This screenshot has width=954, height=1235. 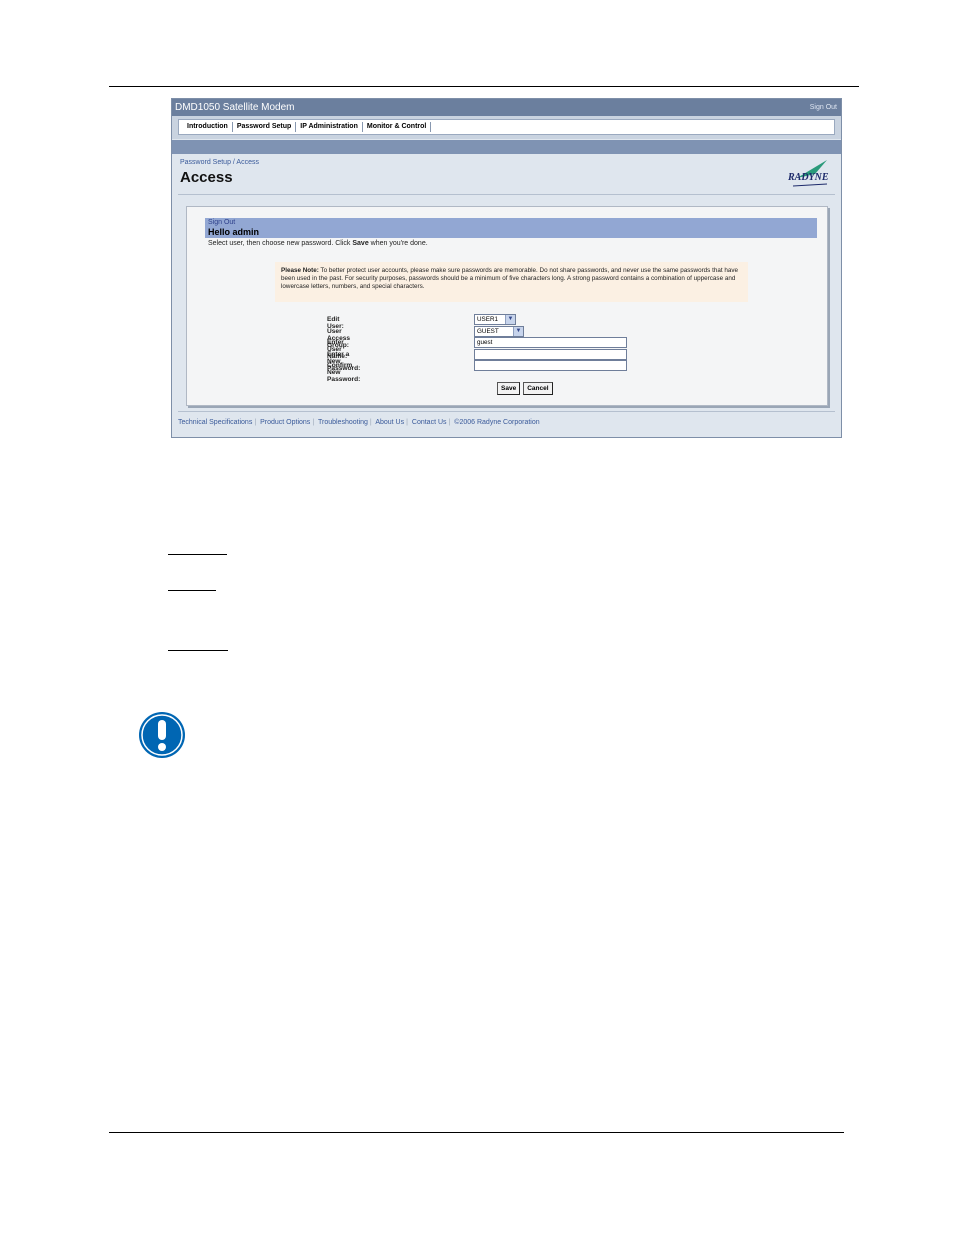 What do you see at coordinates (208, 127) in the screenshot?
I see `nav-item-introduction: Introduction` at bounding box center [208, 127].